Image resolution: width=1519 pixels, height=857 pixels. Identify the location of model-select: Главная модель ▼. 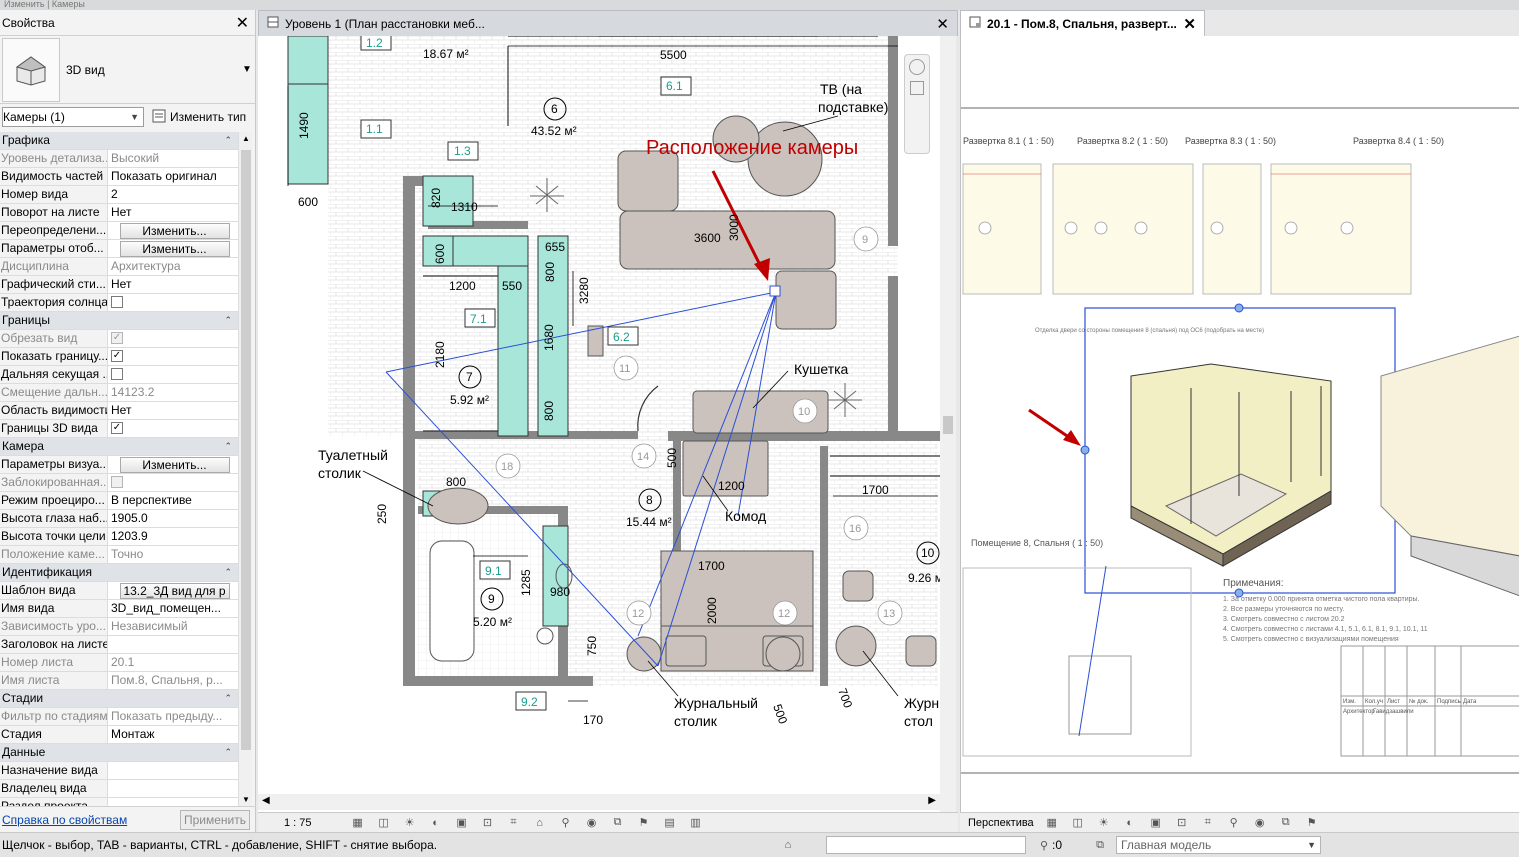
(1219, 845).